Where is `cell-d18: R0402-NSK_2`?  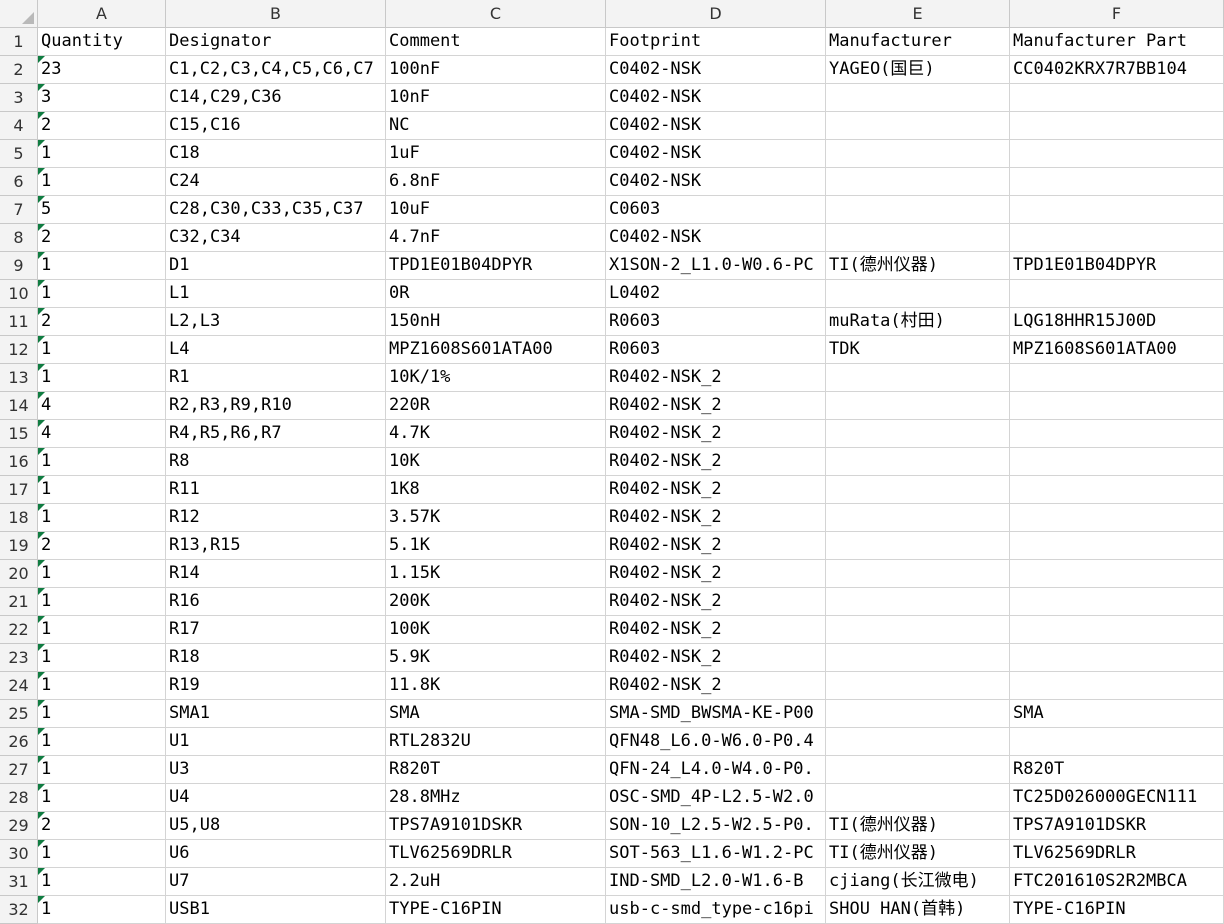
cell-d18: R0402-NSK_2 is located at coordinates (716, 518).